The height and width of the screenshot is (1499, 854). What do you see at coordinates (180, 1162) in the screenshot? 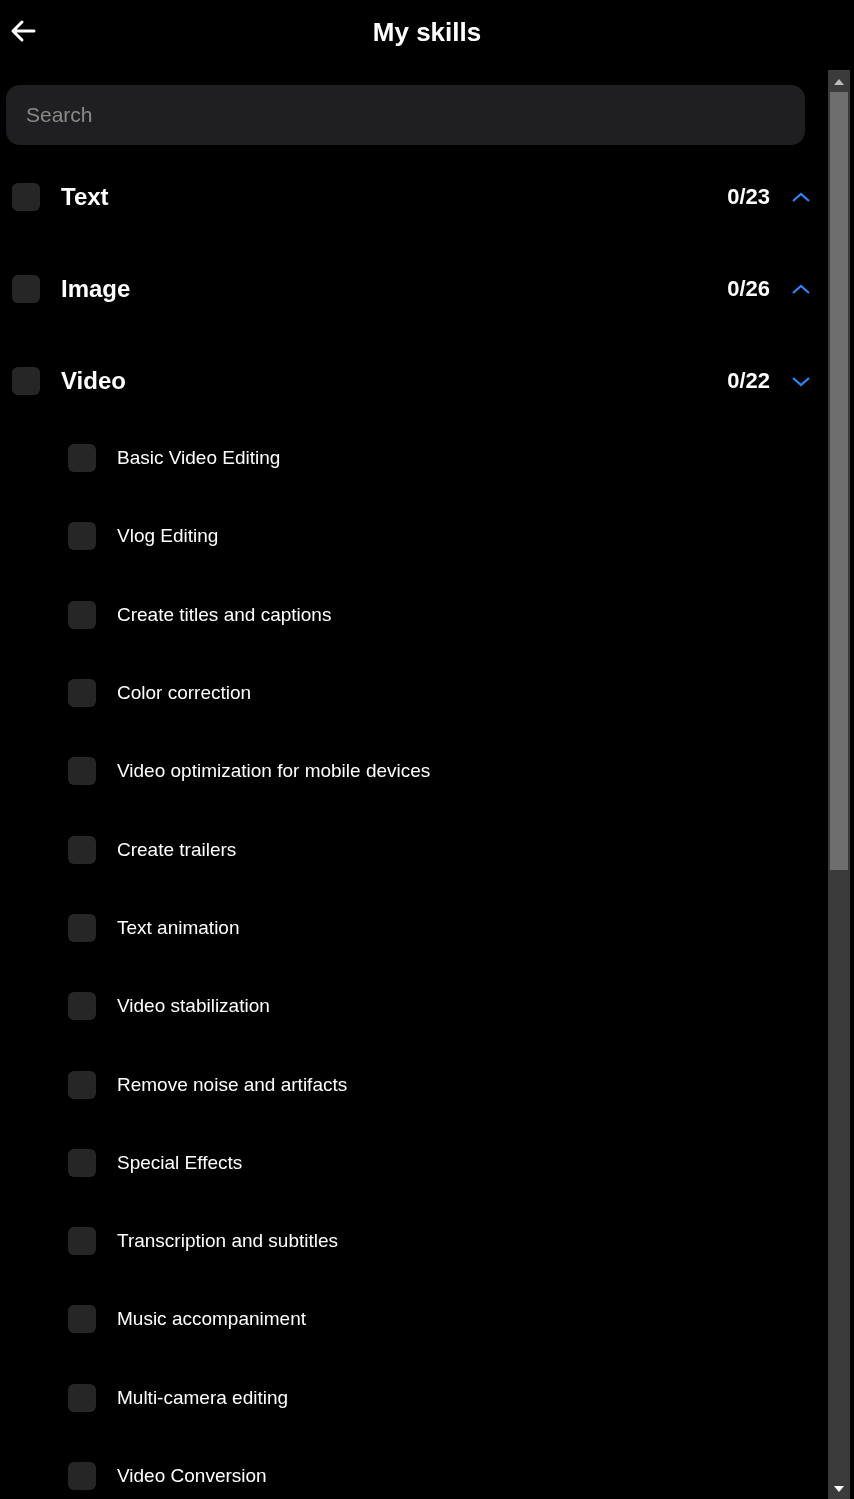
I see `skill-label: Special Effects` at bounding box center [180, 1162].